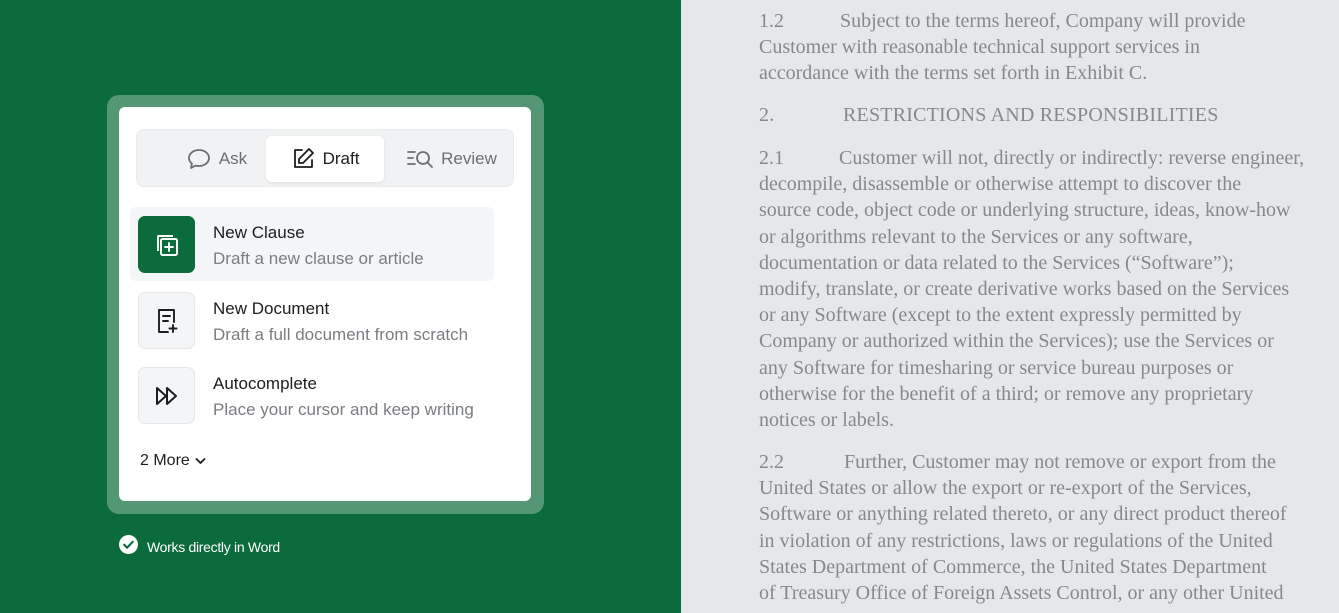 The height and width of the screenshot is (613, 1339). What do you see at coordinates (826, 420) in the screenshot?
I see `paragraph-line: notices or labels.` at bounding box center [826, 420].